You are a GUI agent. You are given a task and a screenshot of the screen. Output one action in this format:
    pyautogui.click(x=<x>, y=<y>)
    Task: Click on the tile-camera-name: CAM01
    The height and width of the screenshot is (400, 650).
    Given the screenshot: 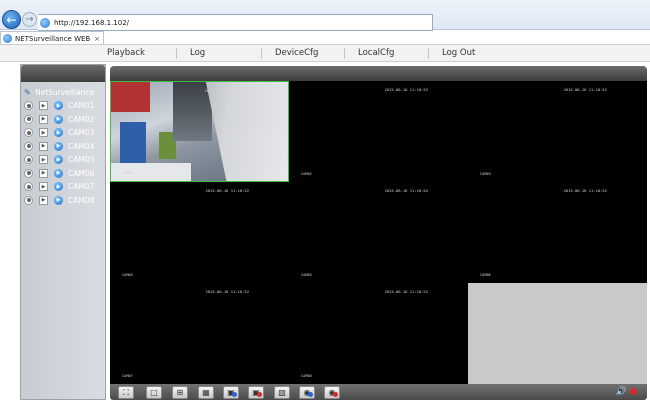 What is the action you would take?
    pyautogui.click(x=128, y=173)
    